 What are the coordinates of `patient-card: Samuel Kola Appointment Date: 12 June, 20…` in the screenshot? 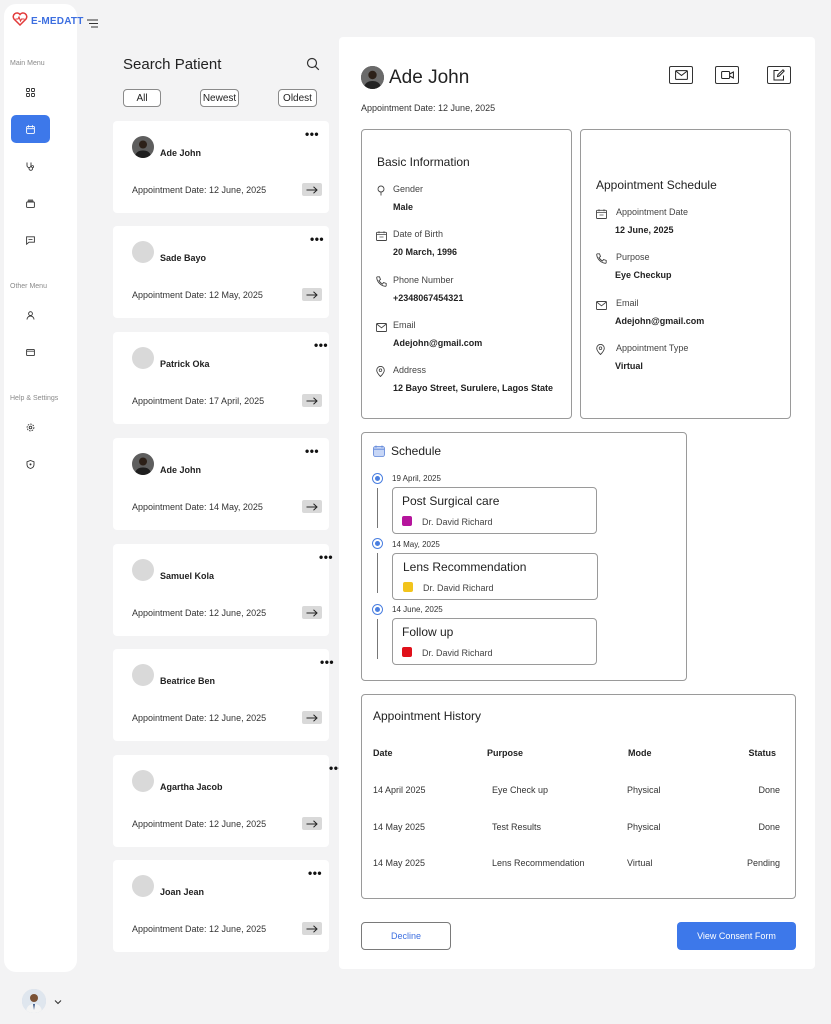 It's located at (223, 590).